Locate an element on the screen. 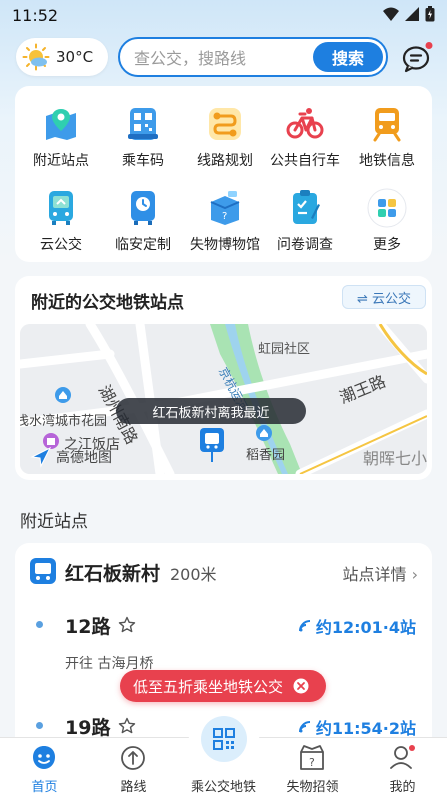 This screenshot has height=795, width=447. status-icons is located at coordinates (409, 14).